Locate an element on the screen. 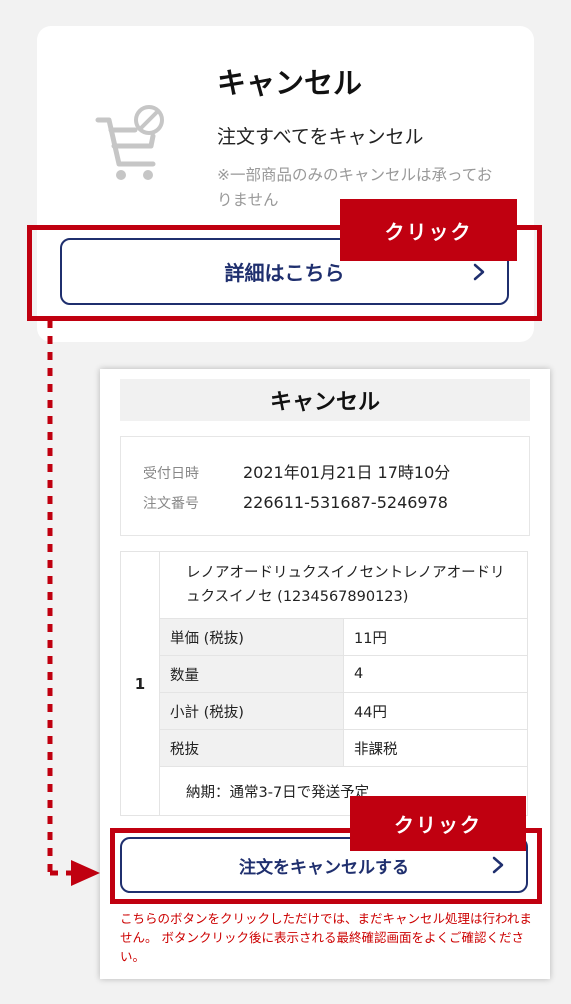 This screenshot has width=571, height=1004. tax-value: 非課税 is located at coordinates (435, 748).